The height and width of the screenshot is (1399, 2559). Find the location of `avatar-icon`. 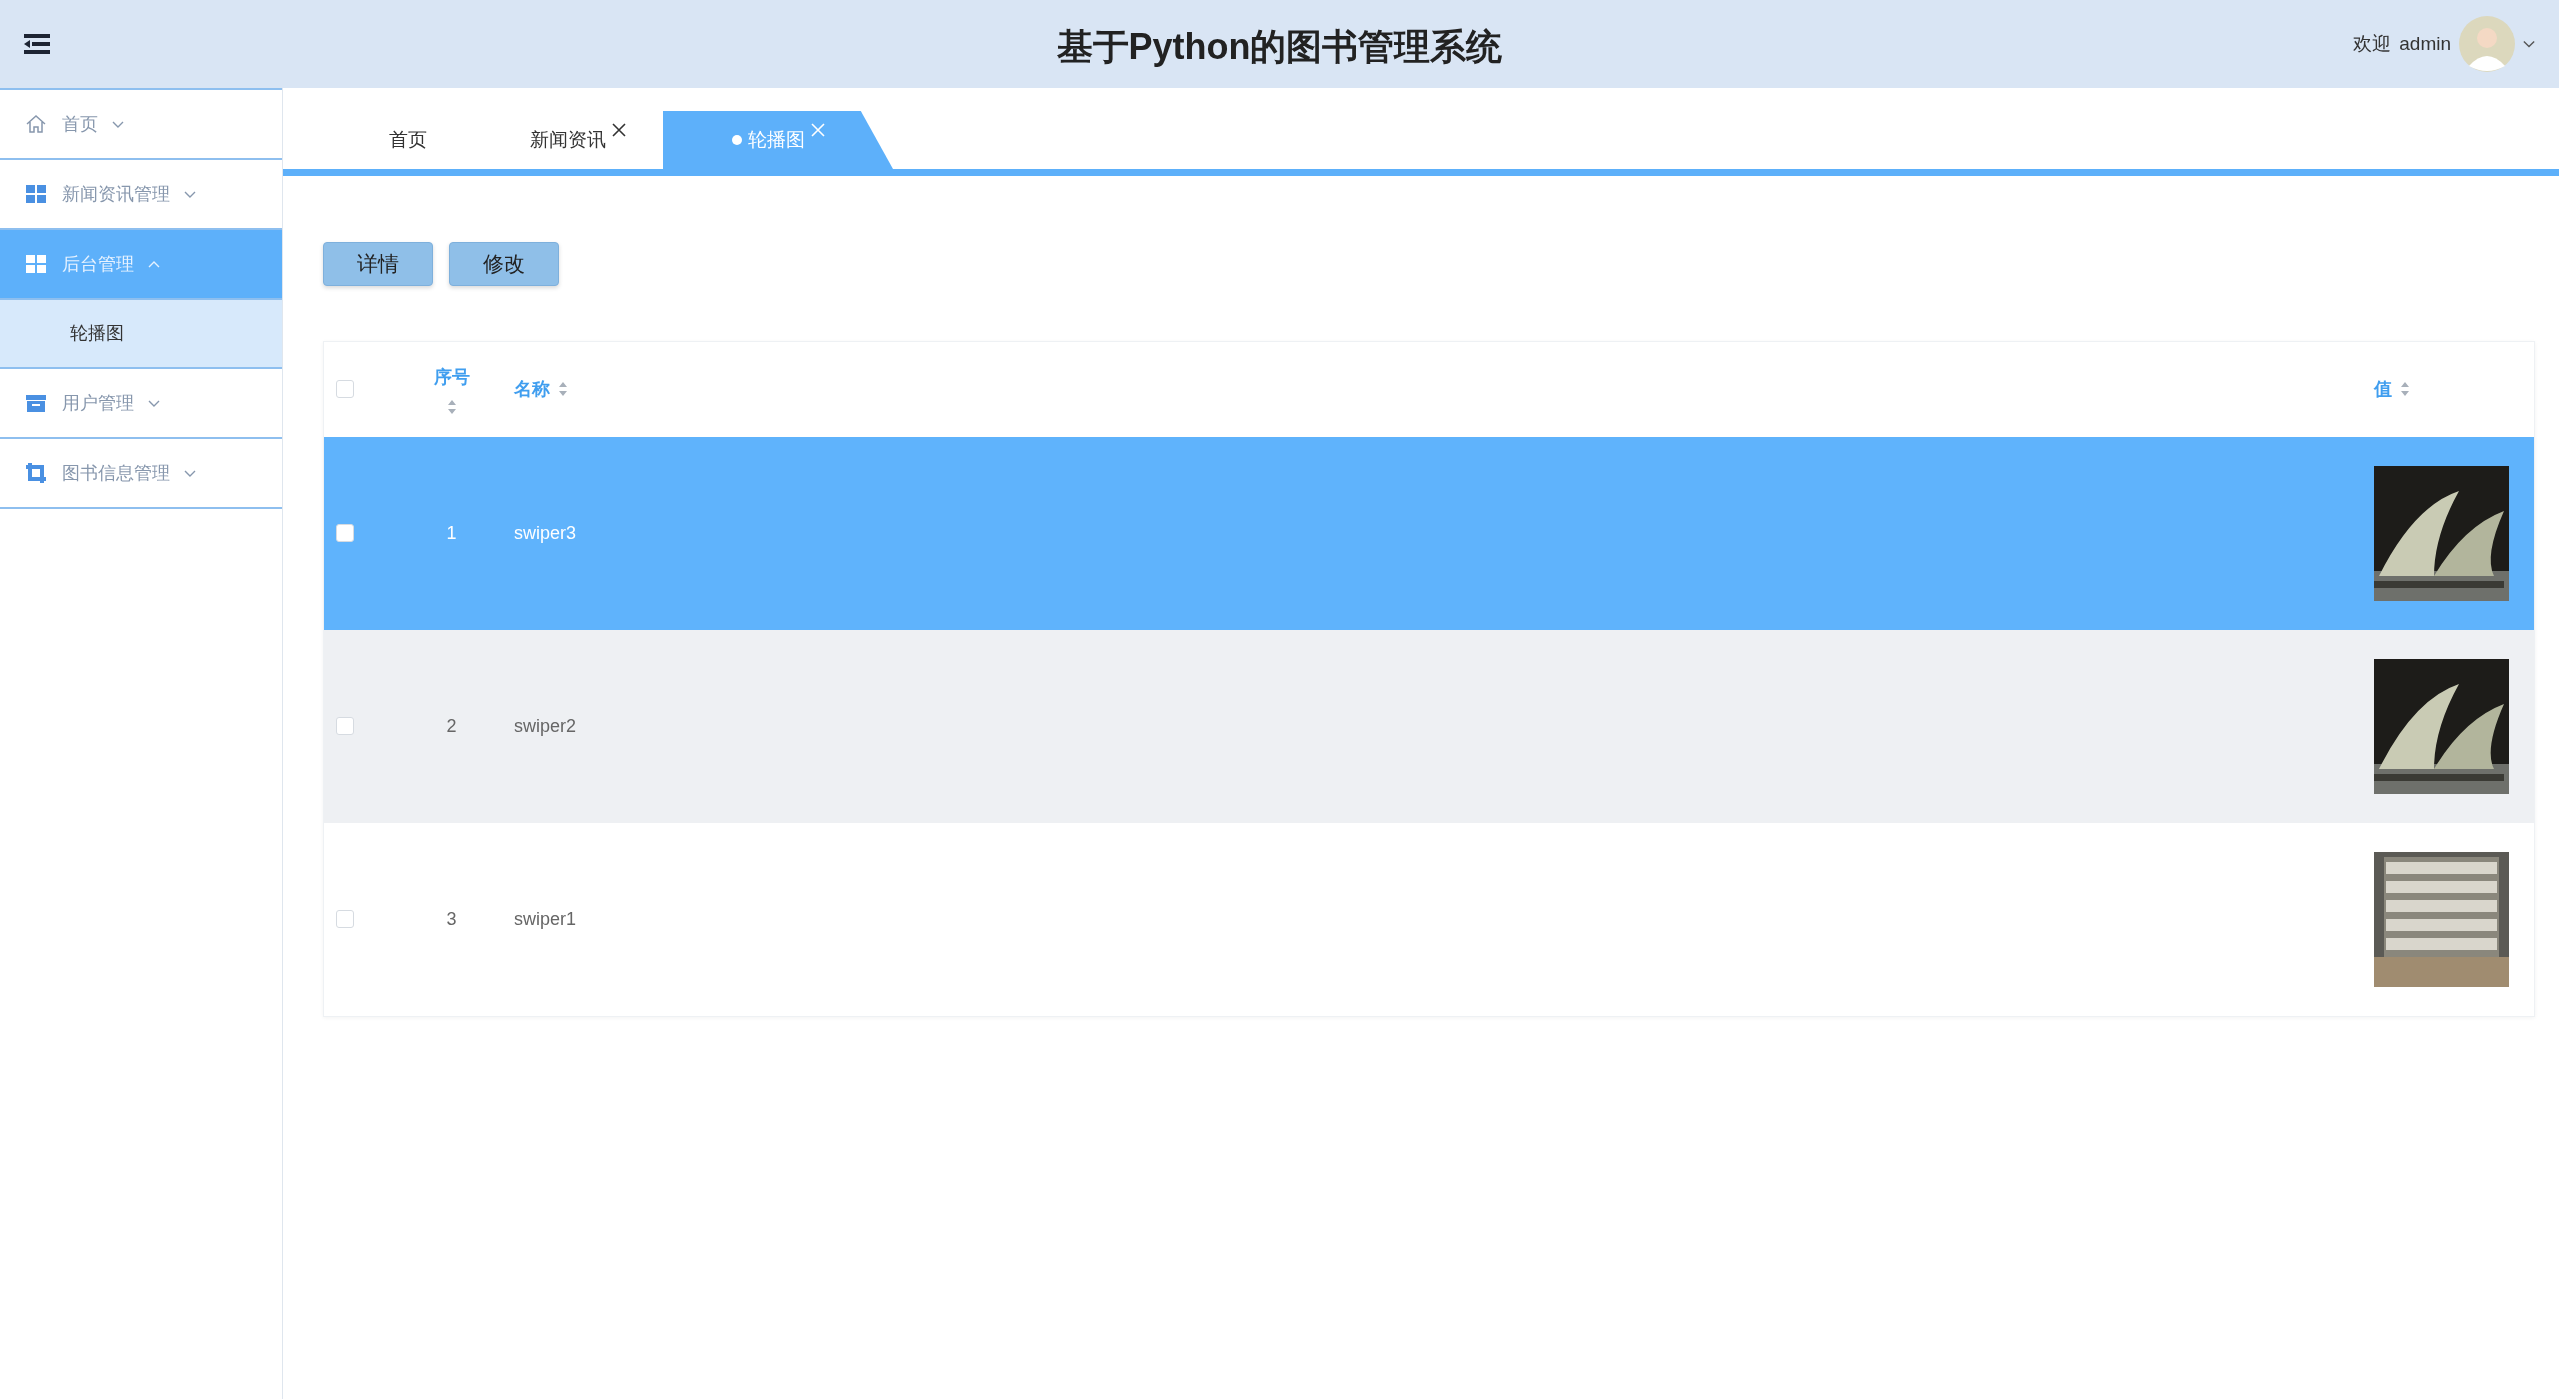

avatar-icon is located at coordinates (2487, 44).